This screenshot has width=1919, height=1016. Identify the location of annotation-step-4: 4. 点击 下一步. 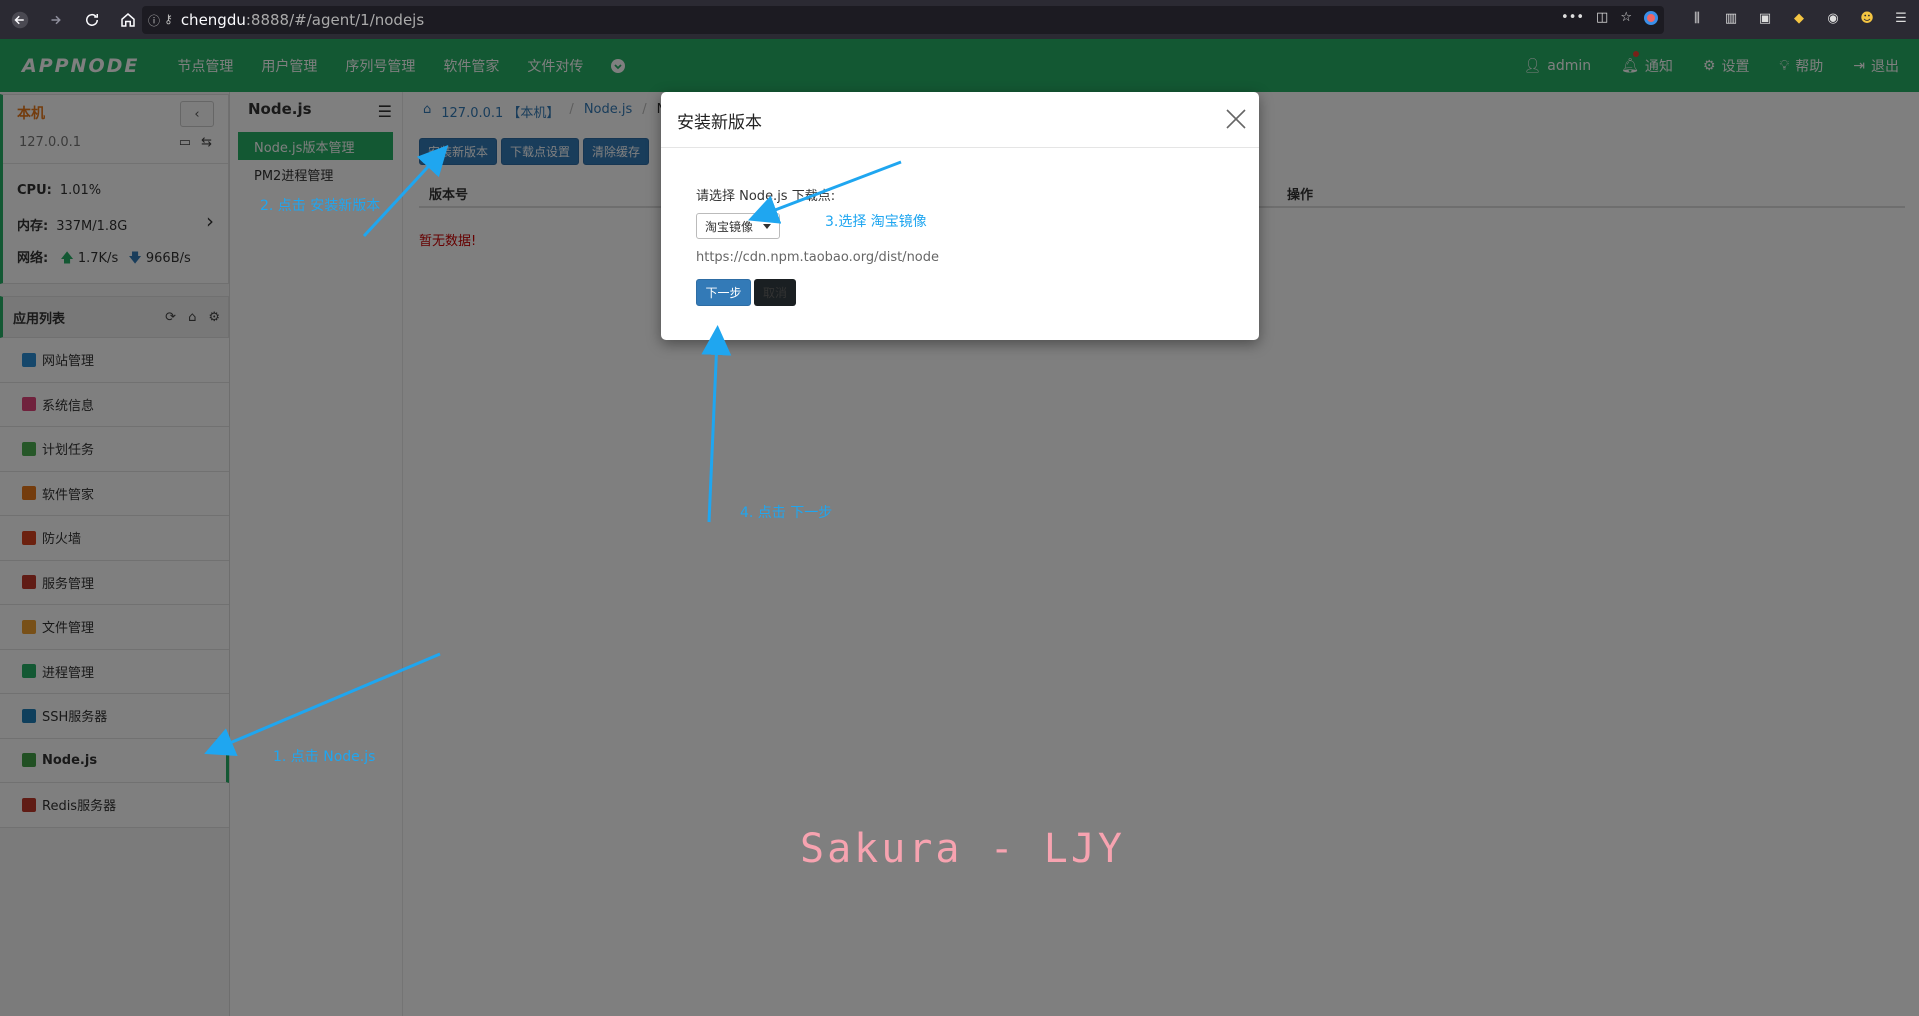
(786, 513).